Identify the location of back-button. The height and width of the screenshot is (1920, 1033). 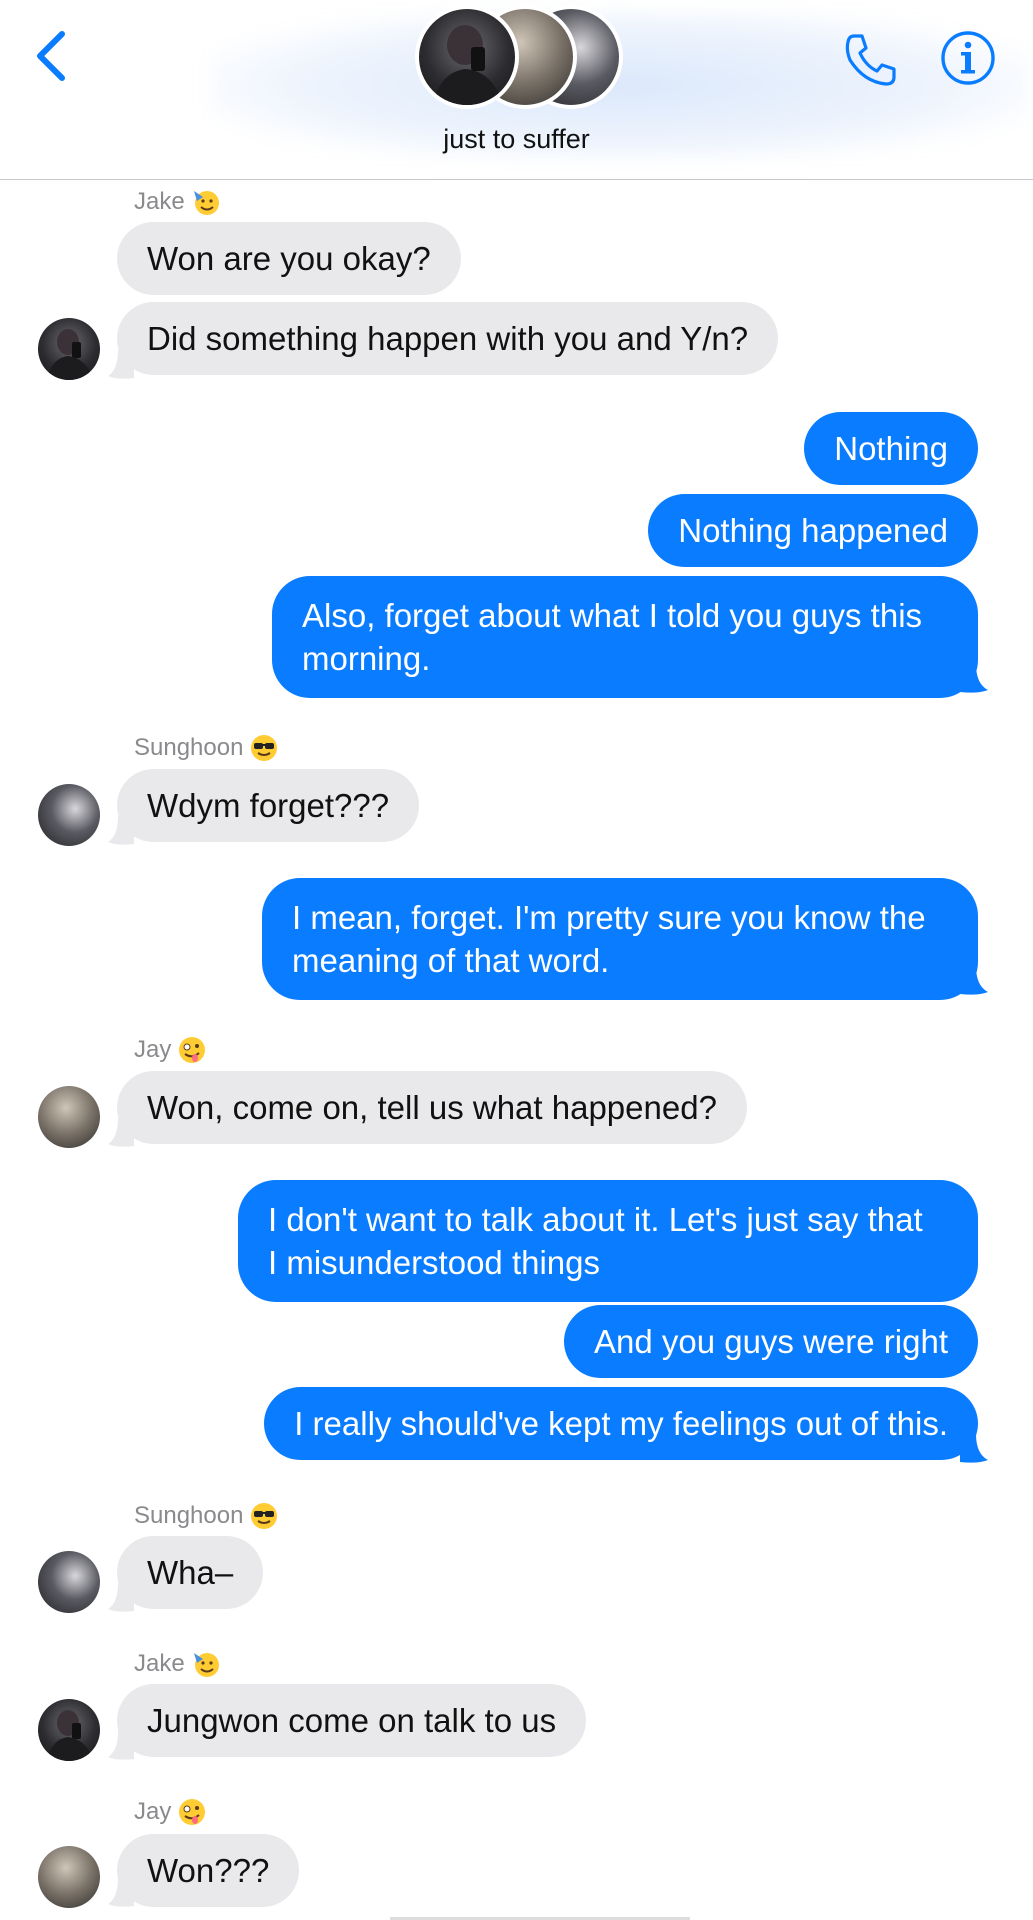
(53, 56).